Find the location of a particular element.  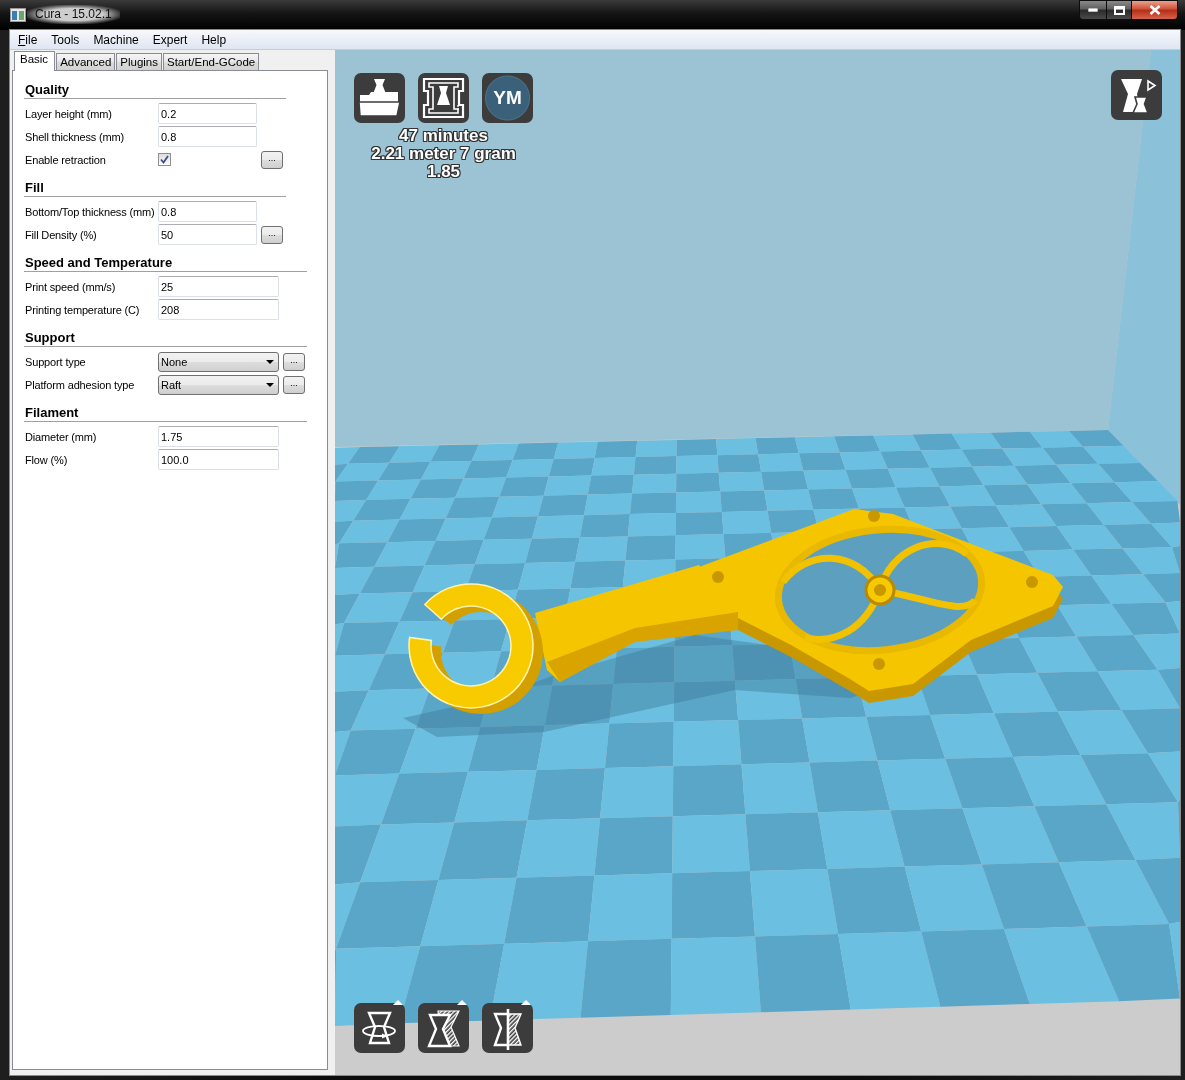

input-field: 25 is located at coordinates (218, 286).